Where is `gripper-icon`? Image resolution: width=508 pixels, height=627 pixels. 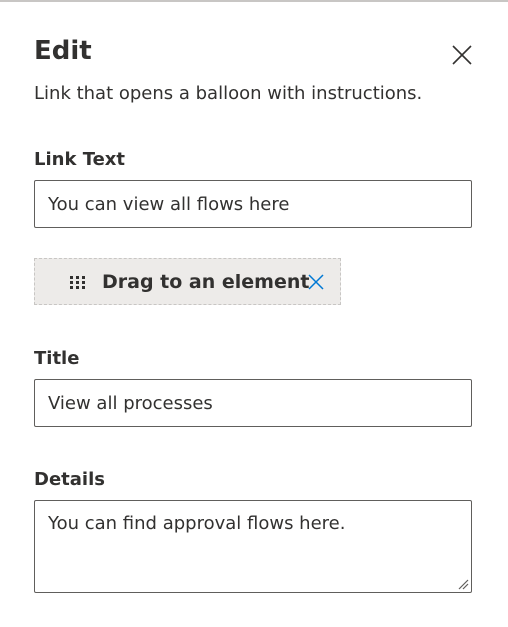 gripper-icon is located at coordinates (77, 282).